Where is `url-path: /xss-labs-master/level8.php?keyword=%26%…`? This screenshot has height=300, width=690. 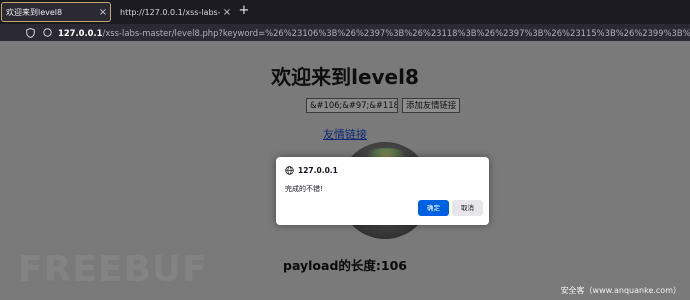 url-path: /xss-labs-master/level8.php?keyword=%26%… is located at coordinates (396, 32).